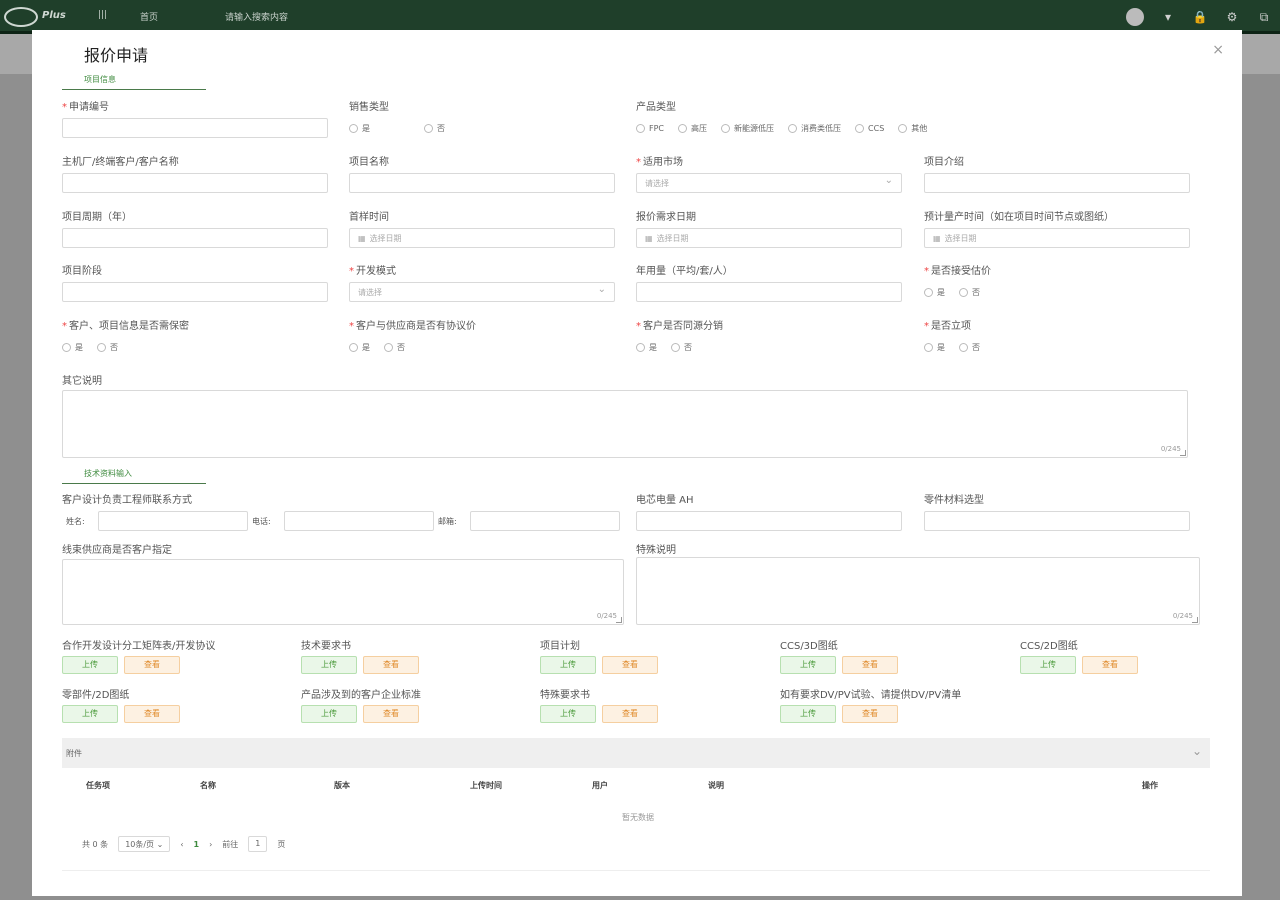 The width and height of the screenshot is (1280, 900). I want to click on close-icon: ×, so click(1218, 50).